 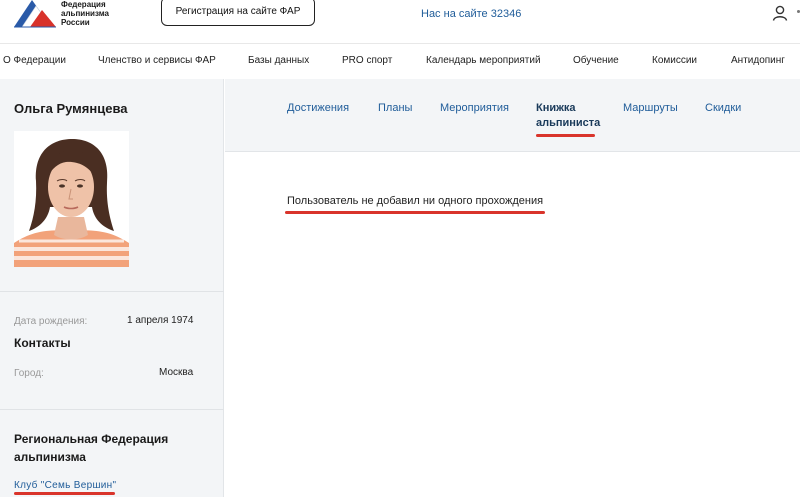 I want to click on city-value: Москва, so click(x=176, y=372).